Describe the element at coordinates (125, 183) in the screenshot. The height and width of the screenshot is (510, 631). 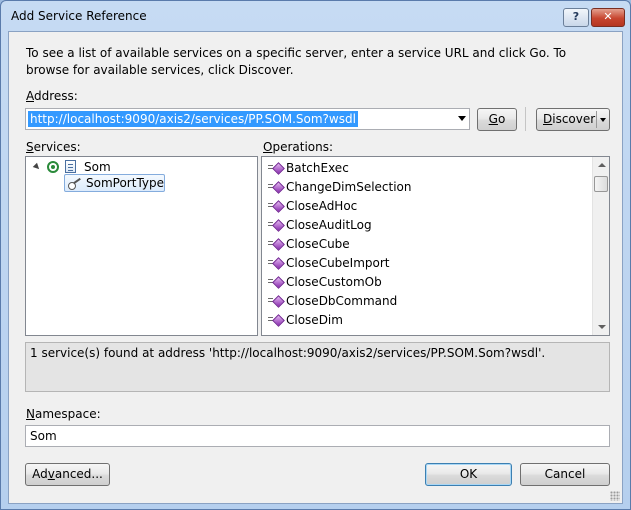
I see `tree-node-label: SomPortType` at that location.